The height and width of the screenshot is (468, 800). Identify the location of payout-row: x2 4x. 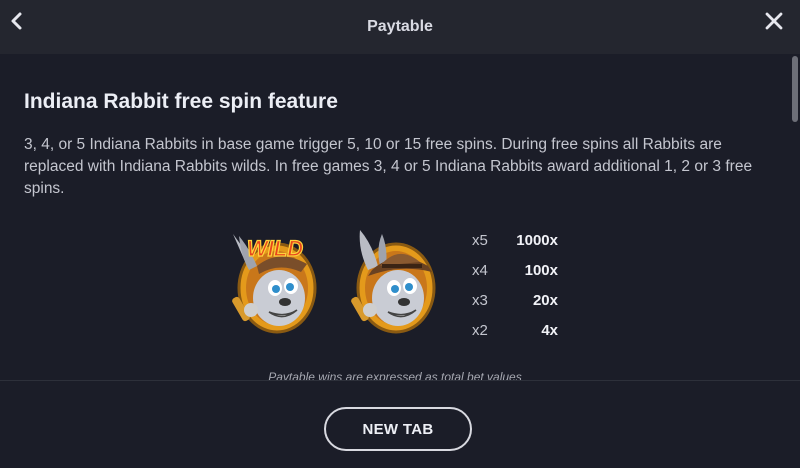
(522, 331).